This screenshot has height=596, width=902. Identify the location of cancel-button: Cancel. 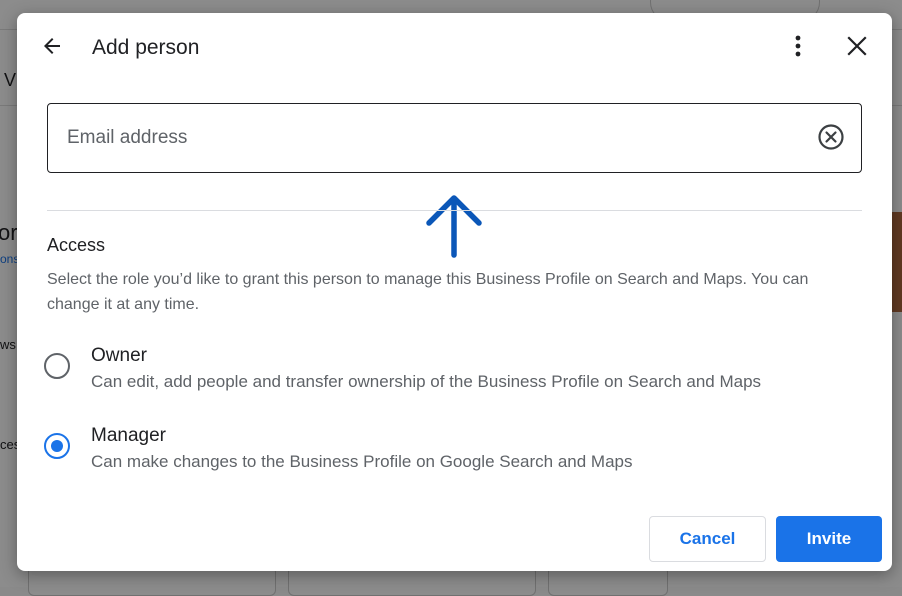
(707, 539).